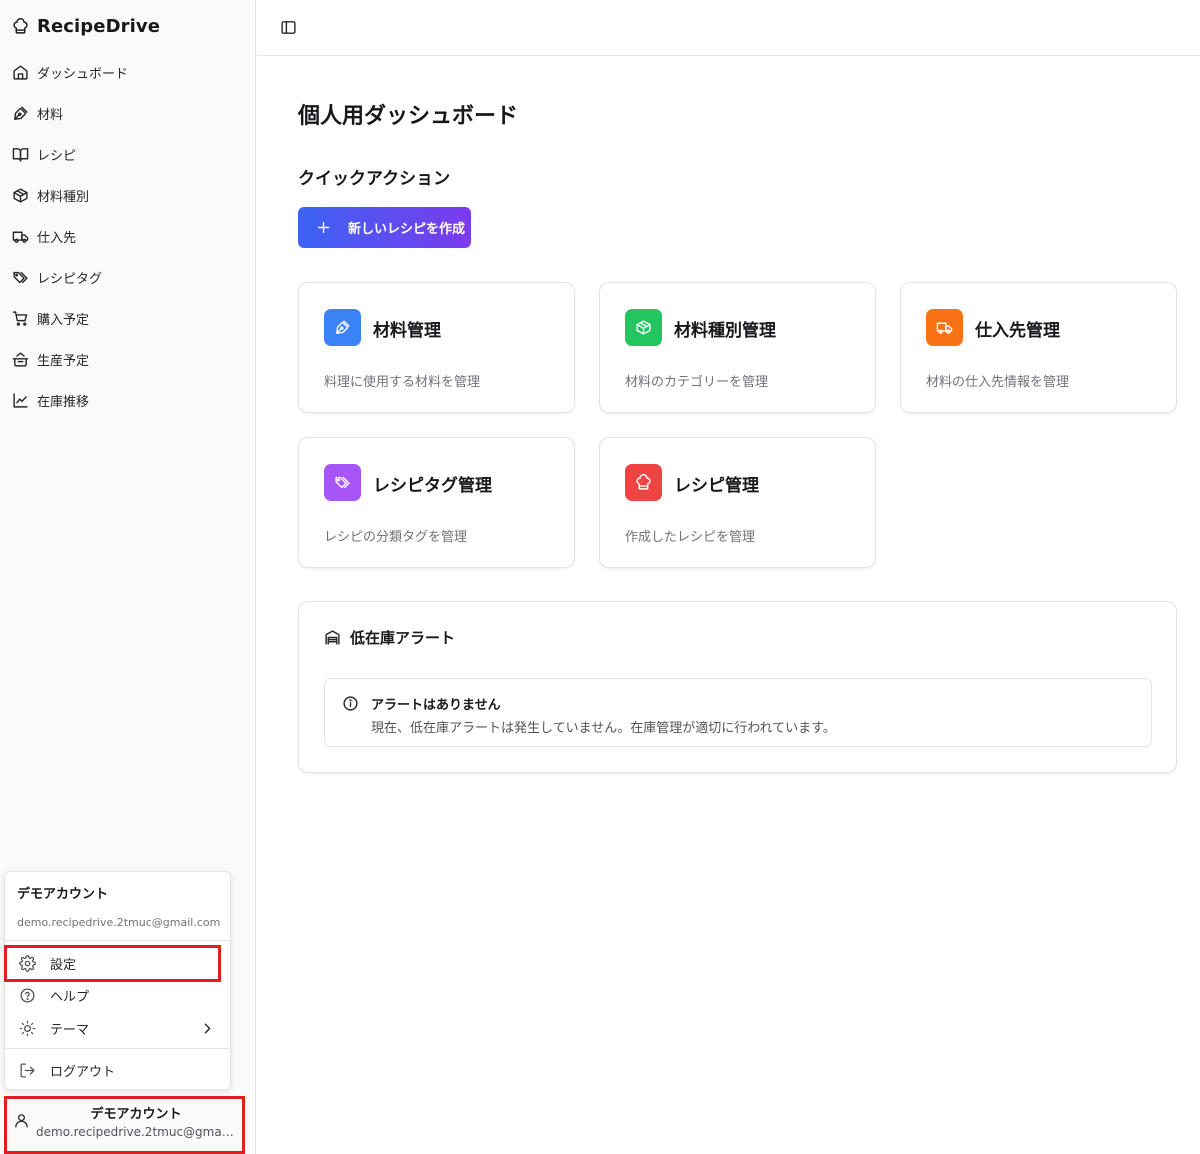 Image resolution: width=1200 pixels, height=1154 pixels. What do you see at coordinates (20, 72) in the screenshot?
I see `home-icon` at bounding box center [20, 72].